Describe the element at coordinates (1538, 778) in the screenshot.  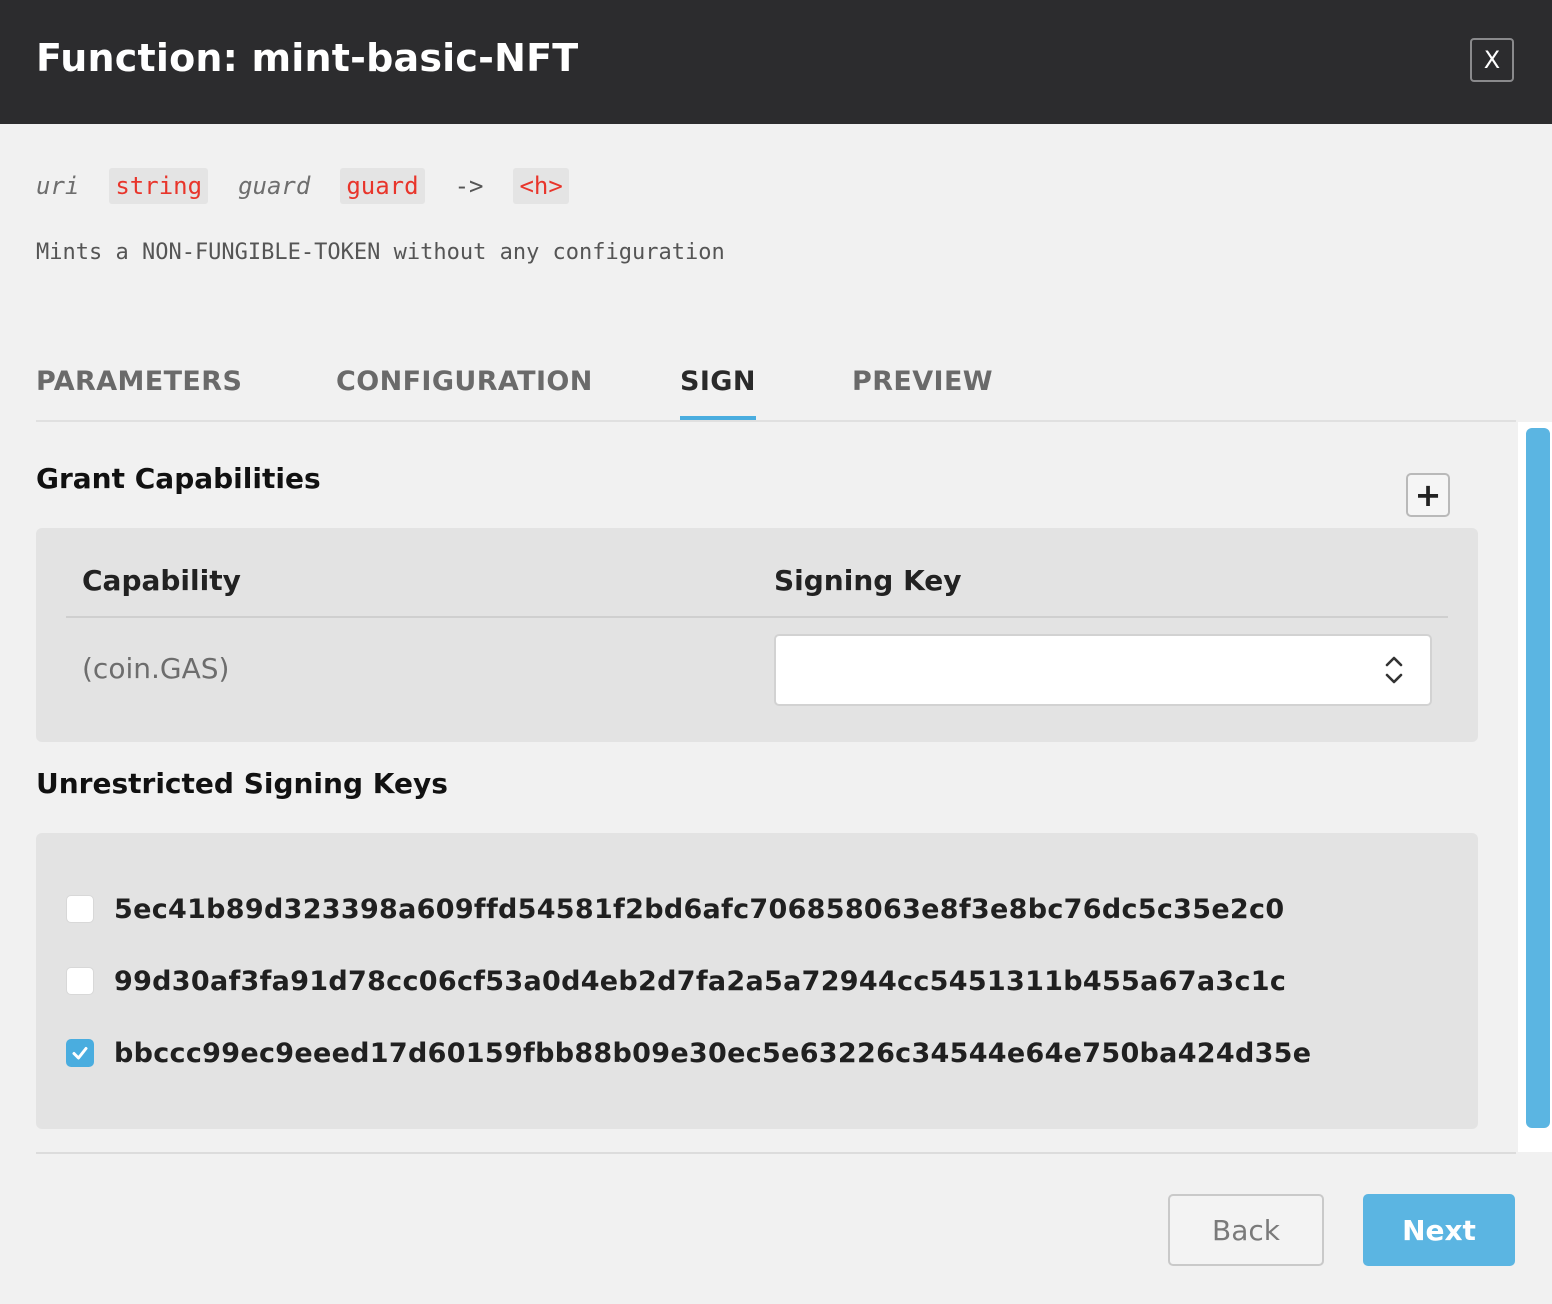
I see `scrollbar-thumb` at that location.